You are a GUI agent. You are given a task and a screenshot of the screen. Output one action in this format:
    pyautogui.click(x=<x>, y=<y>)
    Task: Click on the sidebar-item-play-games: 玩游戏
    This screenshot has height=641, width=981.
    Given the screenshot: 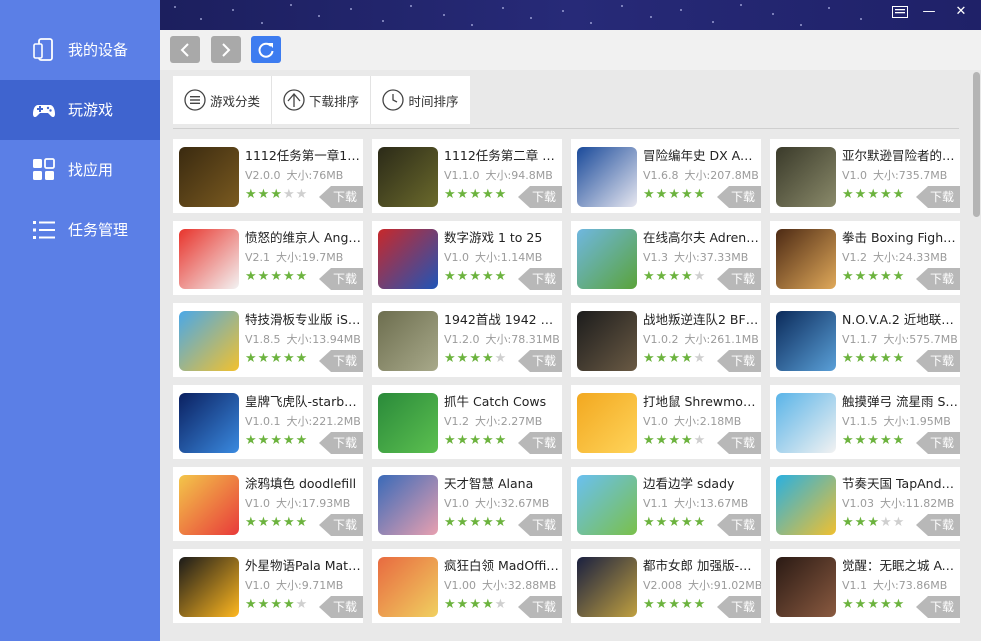 What is the action you would take?
    pyautogui.click(x=80, y=110)
    